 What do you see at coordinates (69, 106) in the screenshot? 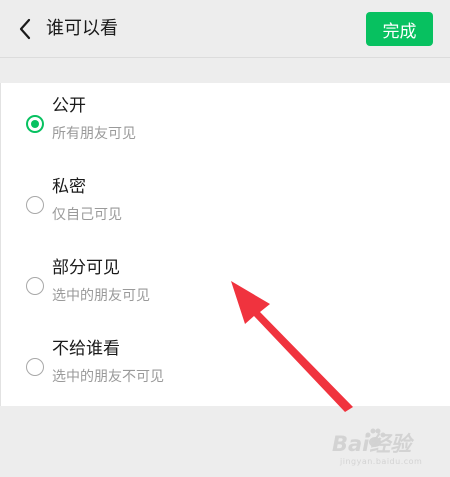
I see `option-title: 公开` at bounding box center [69, 106].